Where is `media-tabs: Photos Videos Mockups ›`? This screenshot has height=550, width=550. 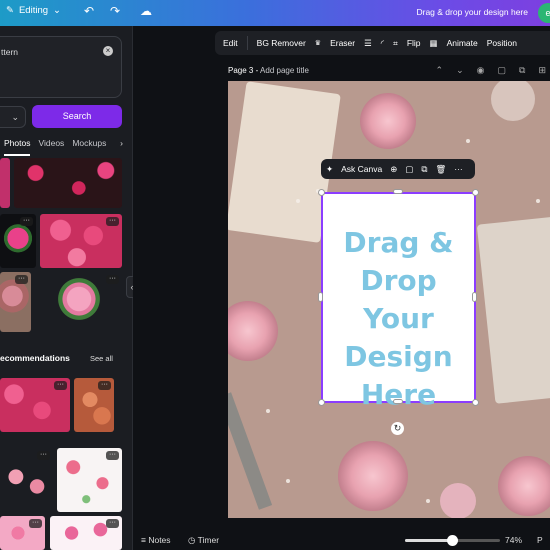
media-tabs: Photos Videos Mockups › is located at coordinates (66, 147).